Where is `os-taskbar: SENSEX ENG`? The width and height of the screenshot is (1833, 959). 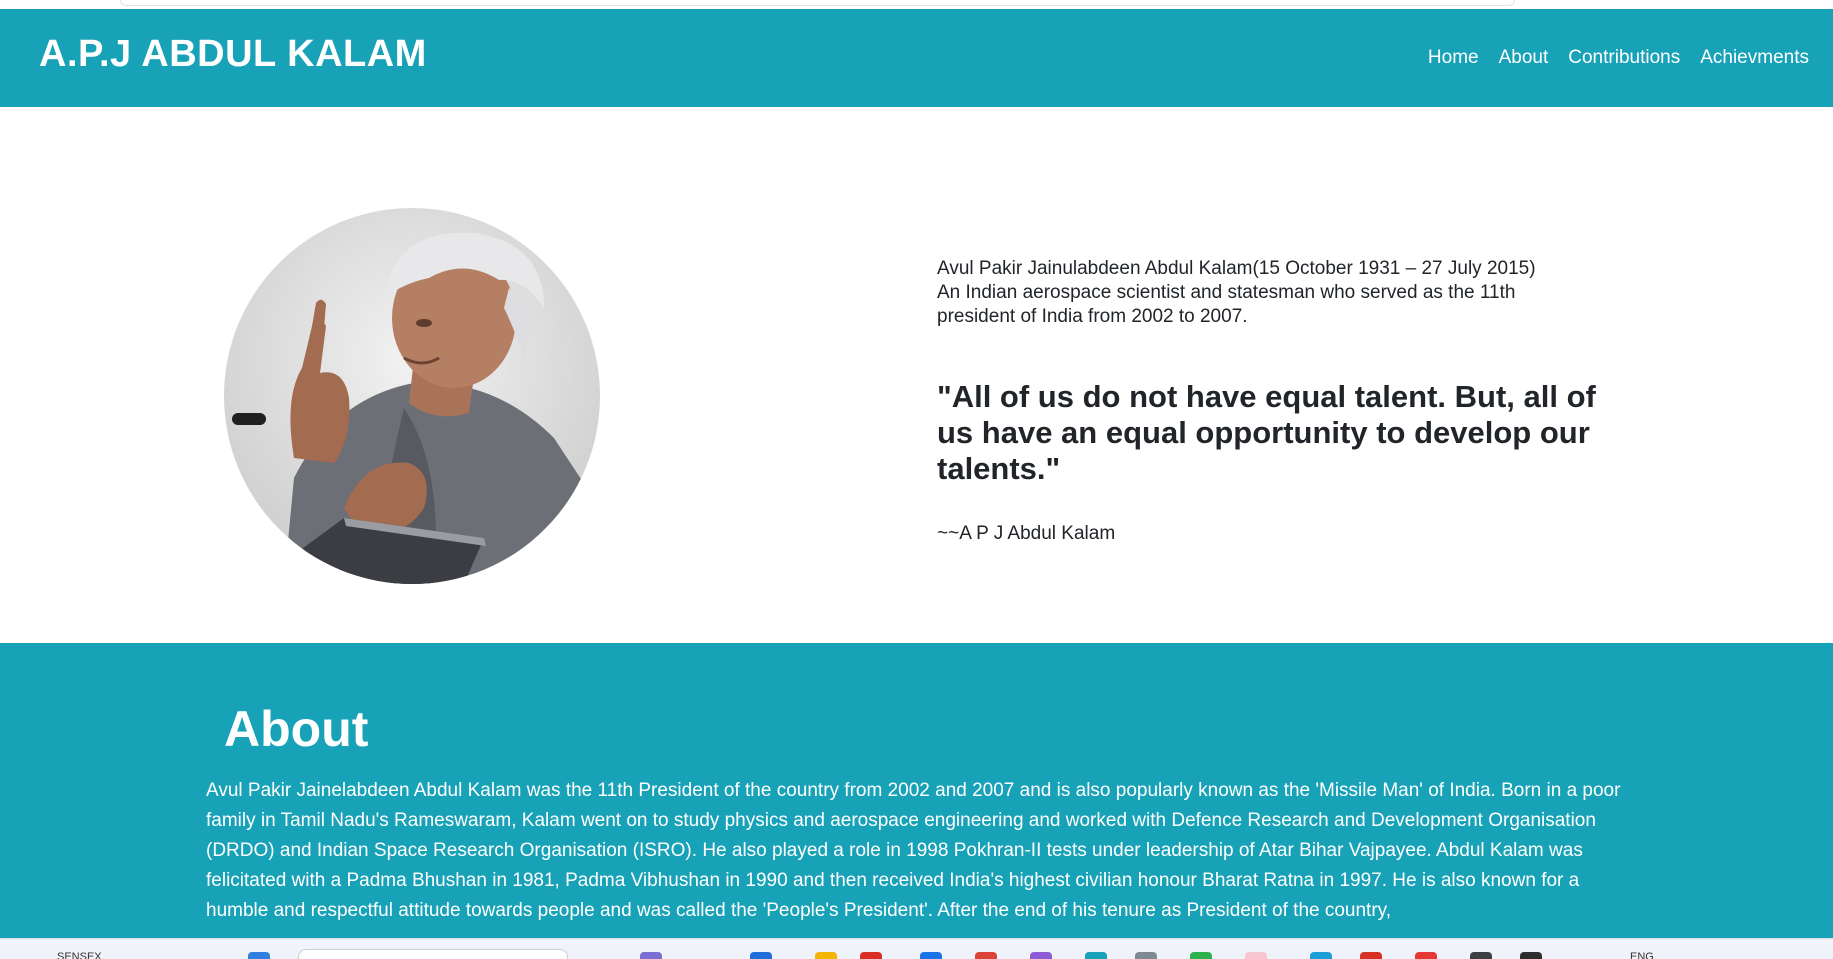
os-taskbar: SENSEX ENG is located at coordinates (916, 948).